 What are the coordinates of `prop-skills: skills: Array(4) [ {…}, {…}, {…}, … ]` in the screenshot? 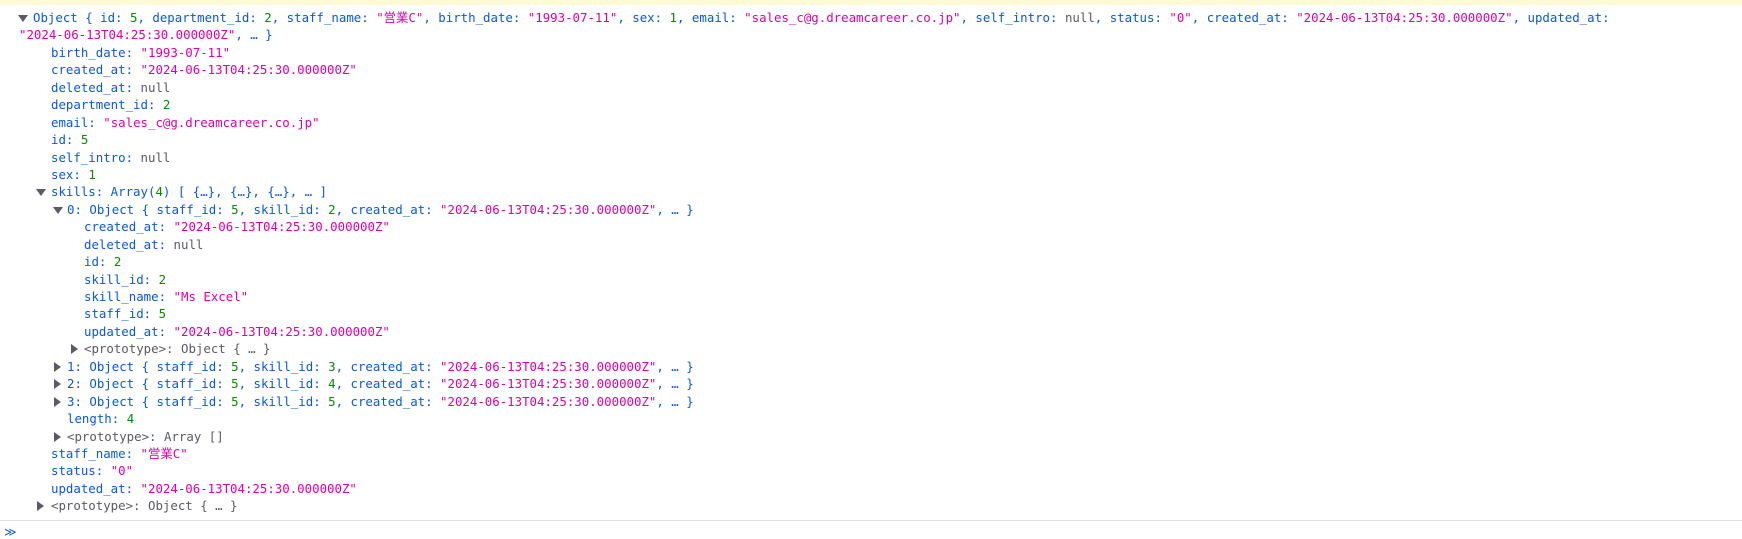 It's located at (871, 191).